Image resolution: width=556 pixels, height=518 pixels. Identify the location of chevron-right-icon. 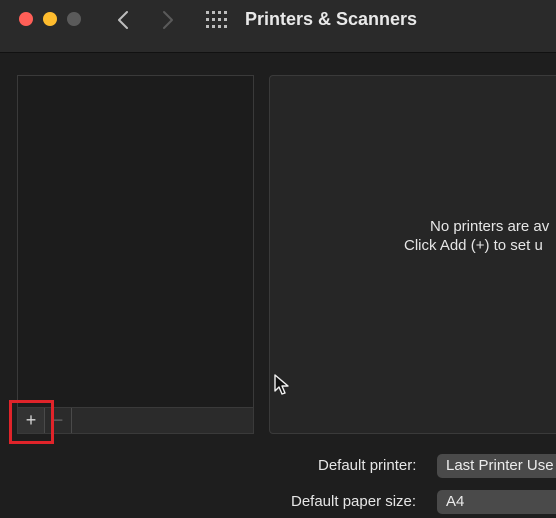
(168, 20).